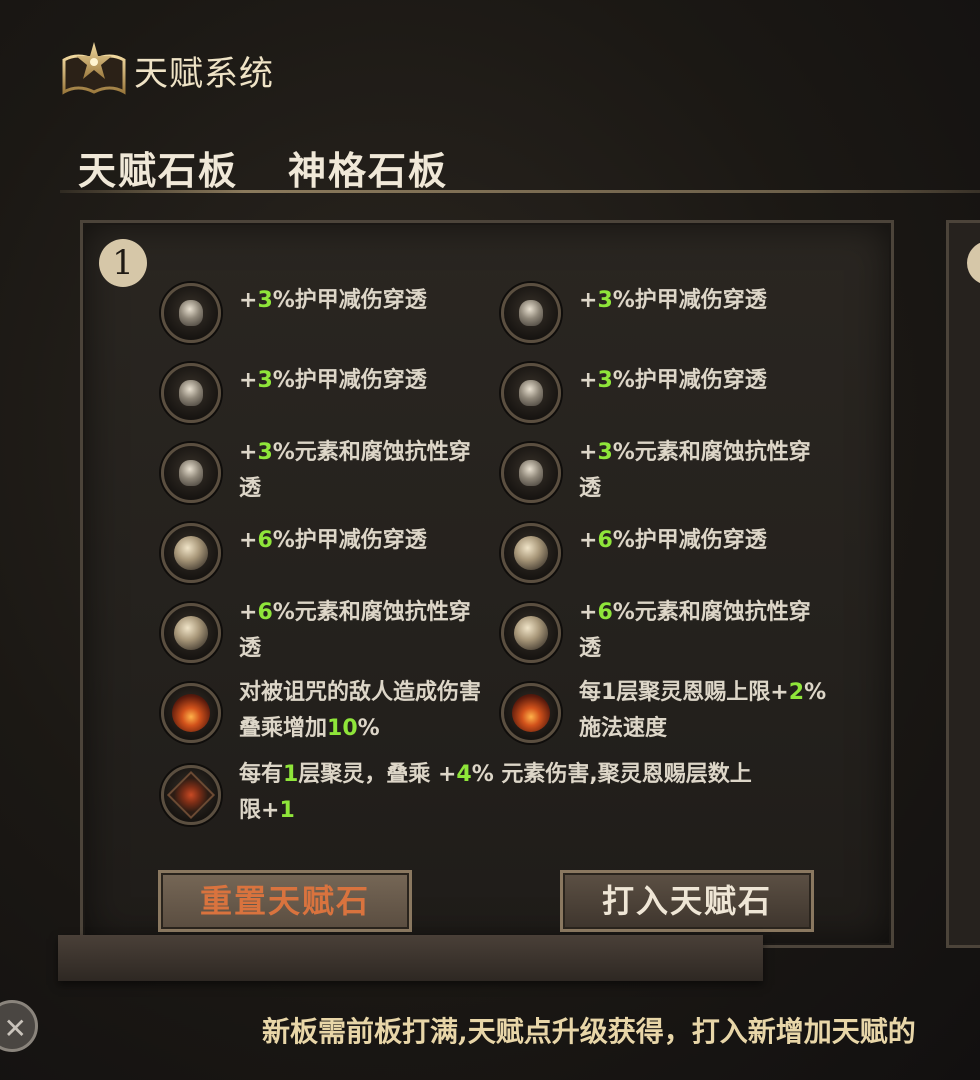  What do you see at coordinates (123, 263) in the screenshot?
I see `board-number-badge: 1` at bounding box center [123, 263].